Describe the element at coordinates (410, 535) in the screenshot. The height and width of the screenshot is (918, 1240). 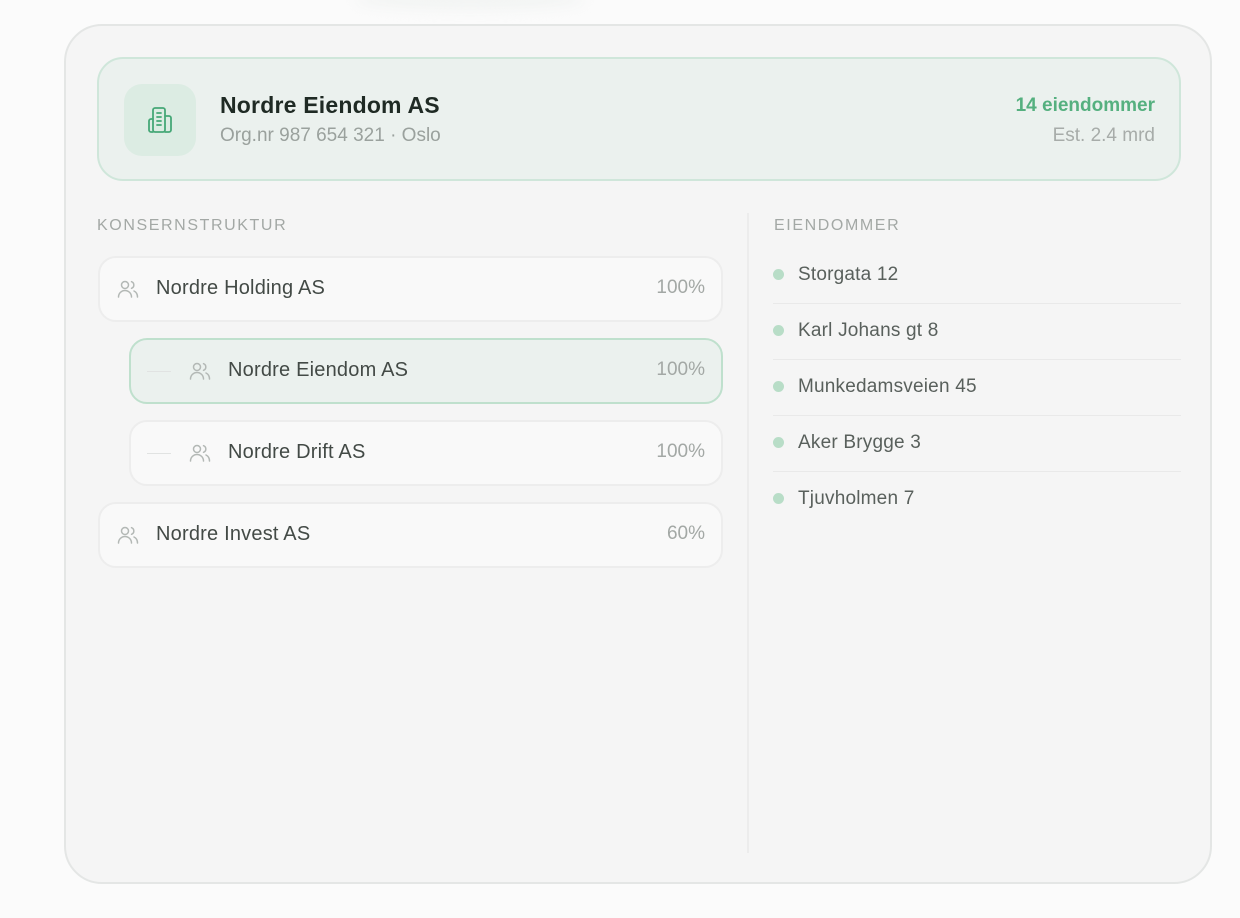
I see `structure-node-nordre-invest: Nordre Invest AS 60%` at that location.